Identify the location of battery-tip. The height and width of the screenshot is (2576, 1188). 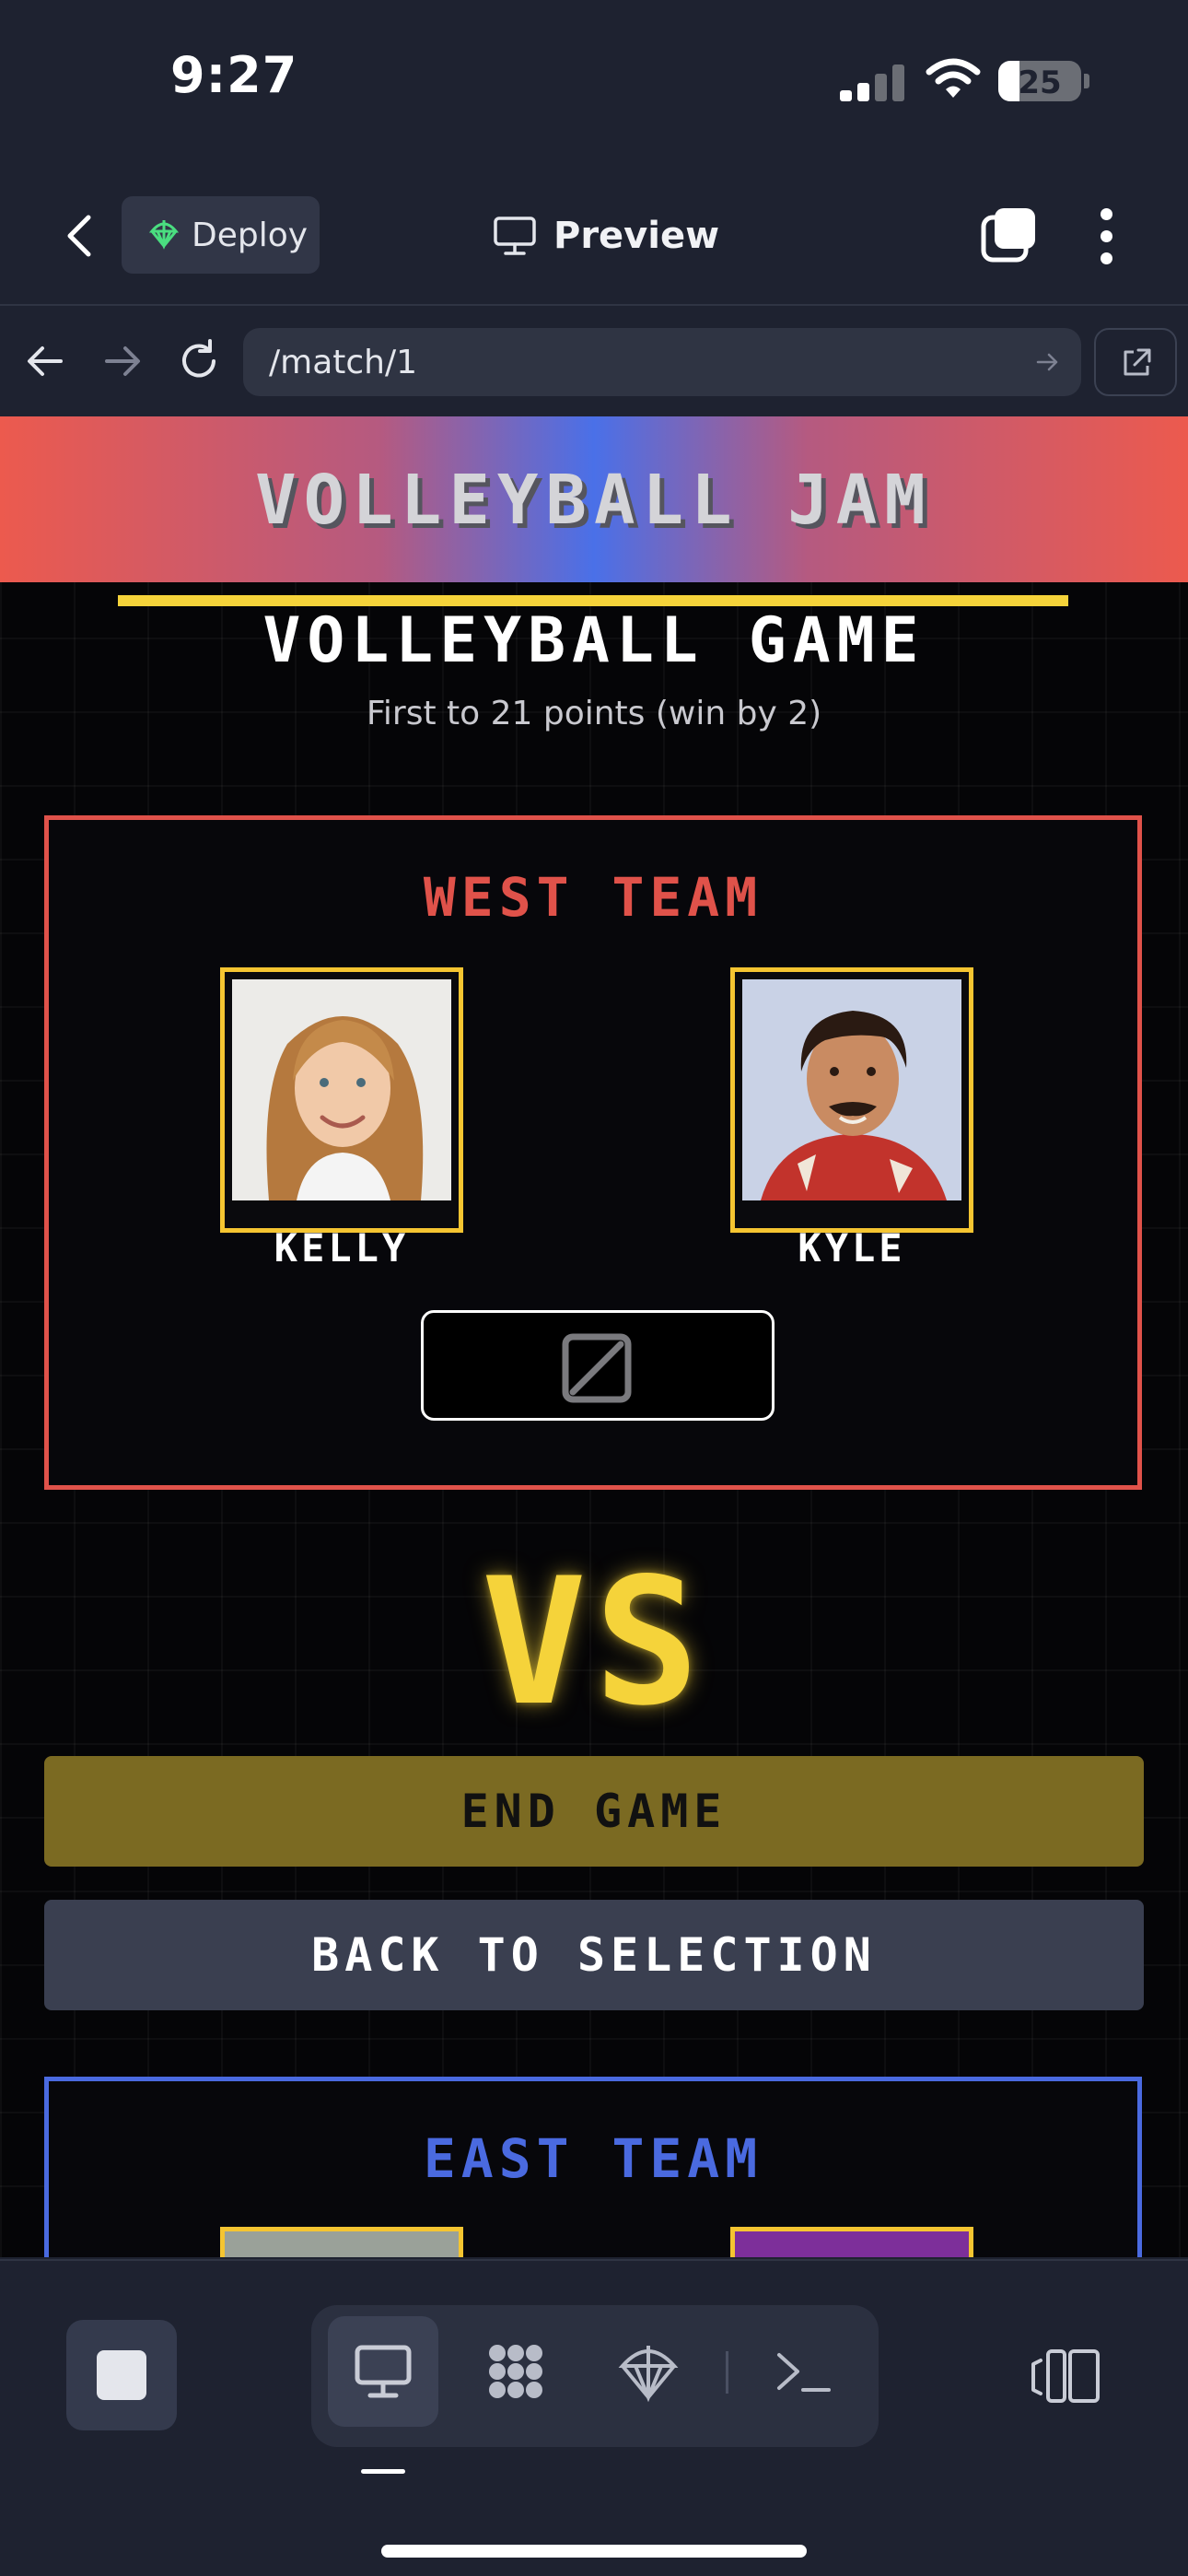
(1086, 81).